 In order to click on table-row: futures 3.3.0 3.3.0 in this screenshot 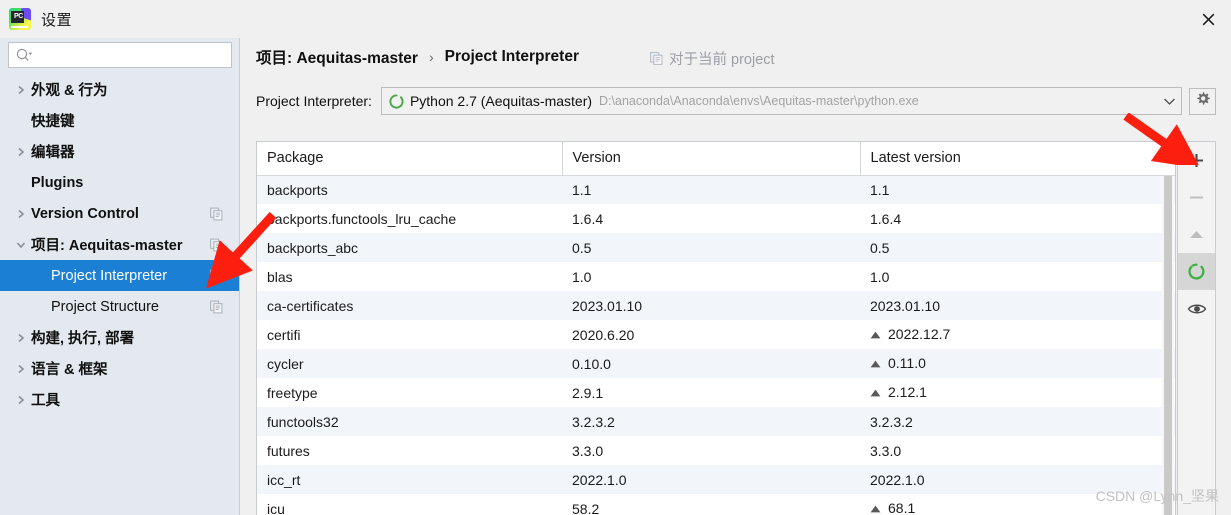, I will do `click(716, 450)`.